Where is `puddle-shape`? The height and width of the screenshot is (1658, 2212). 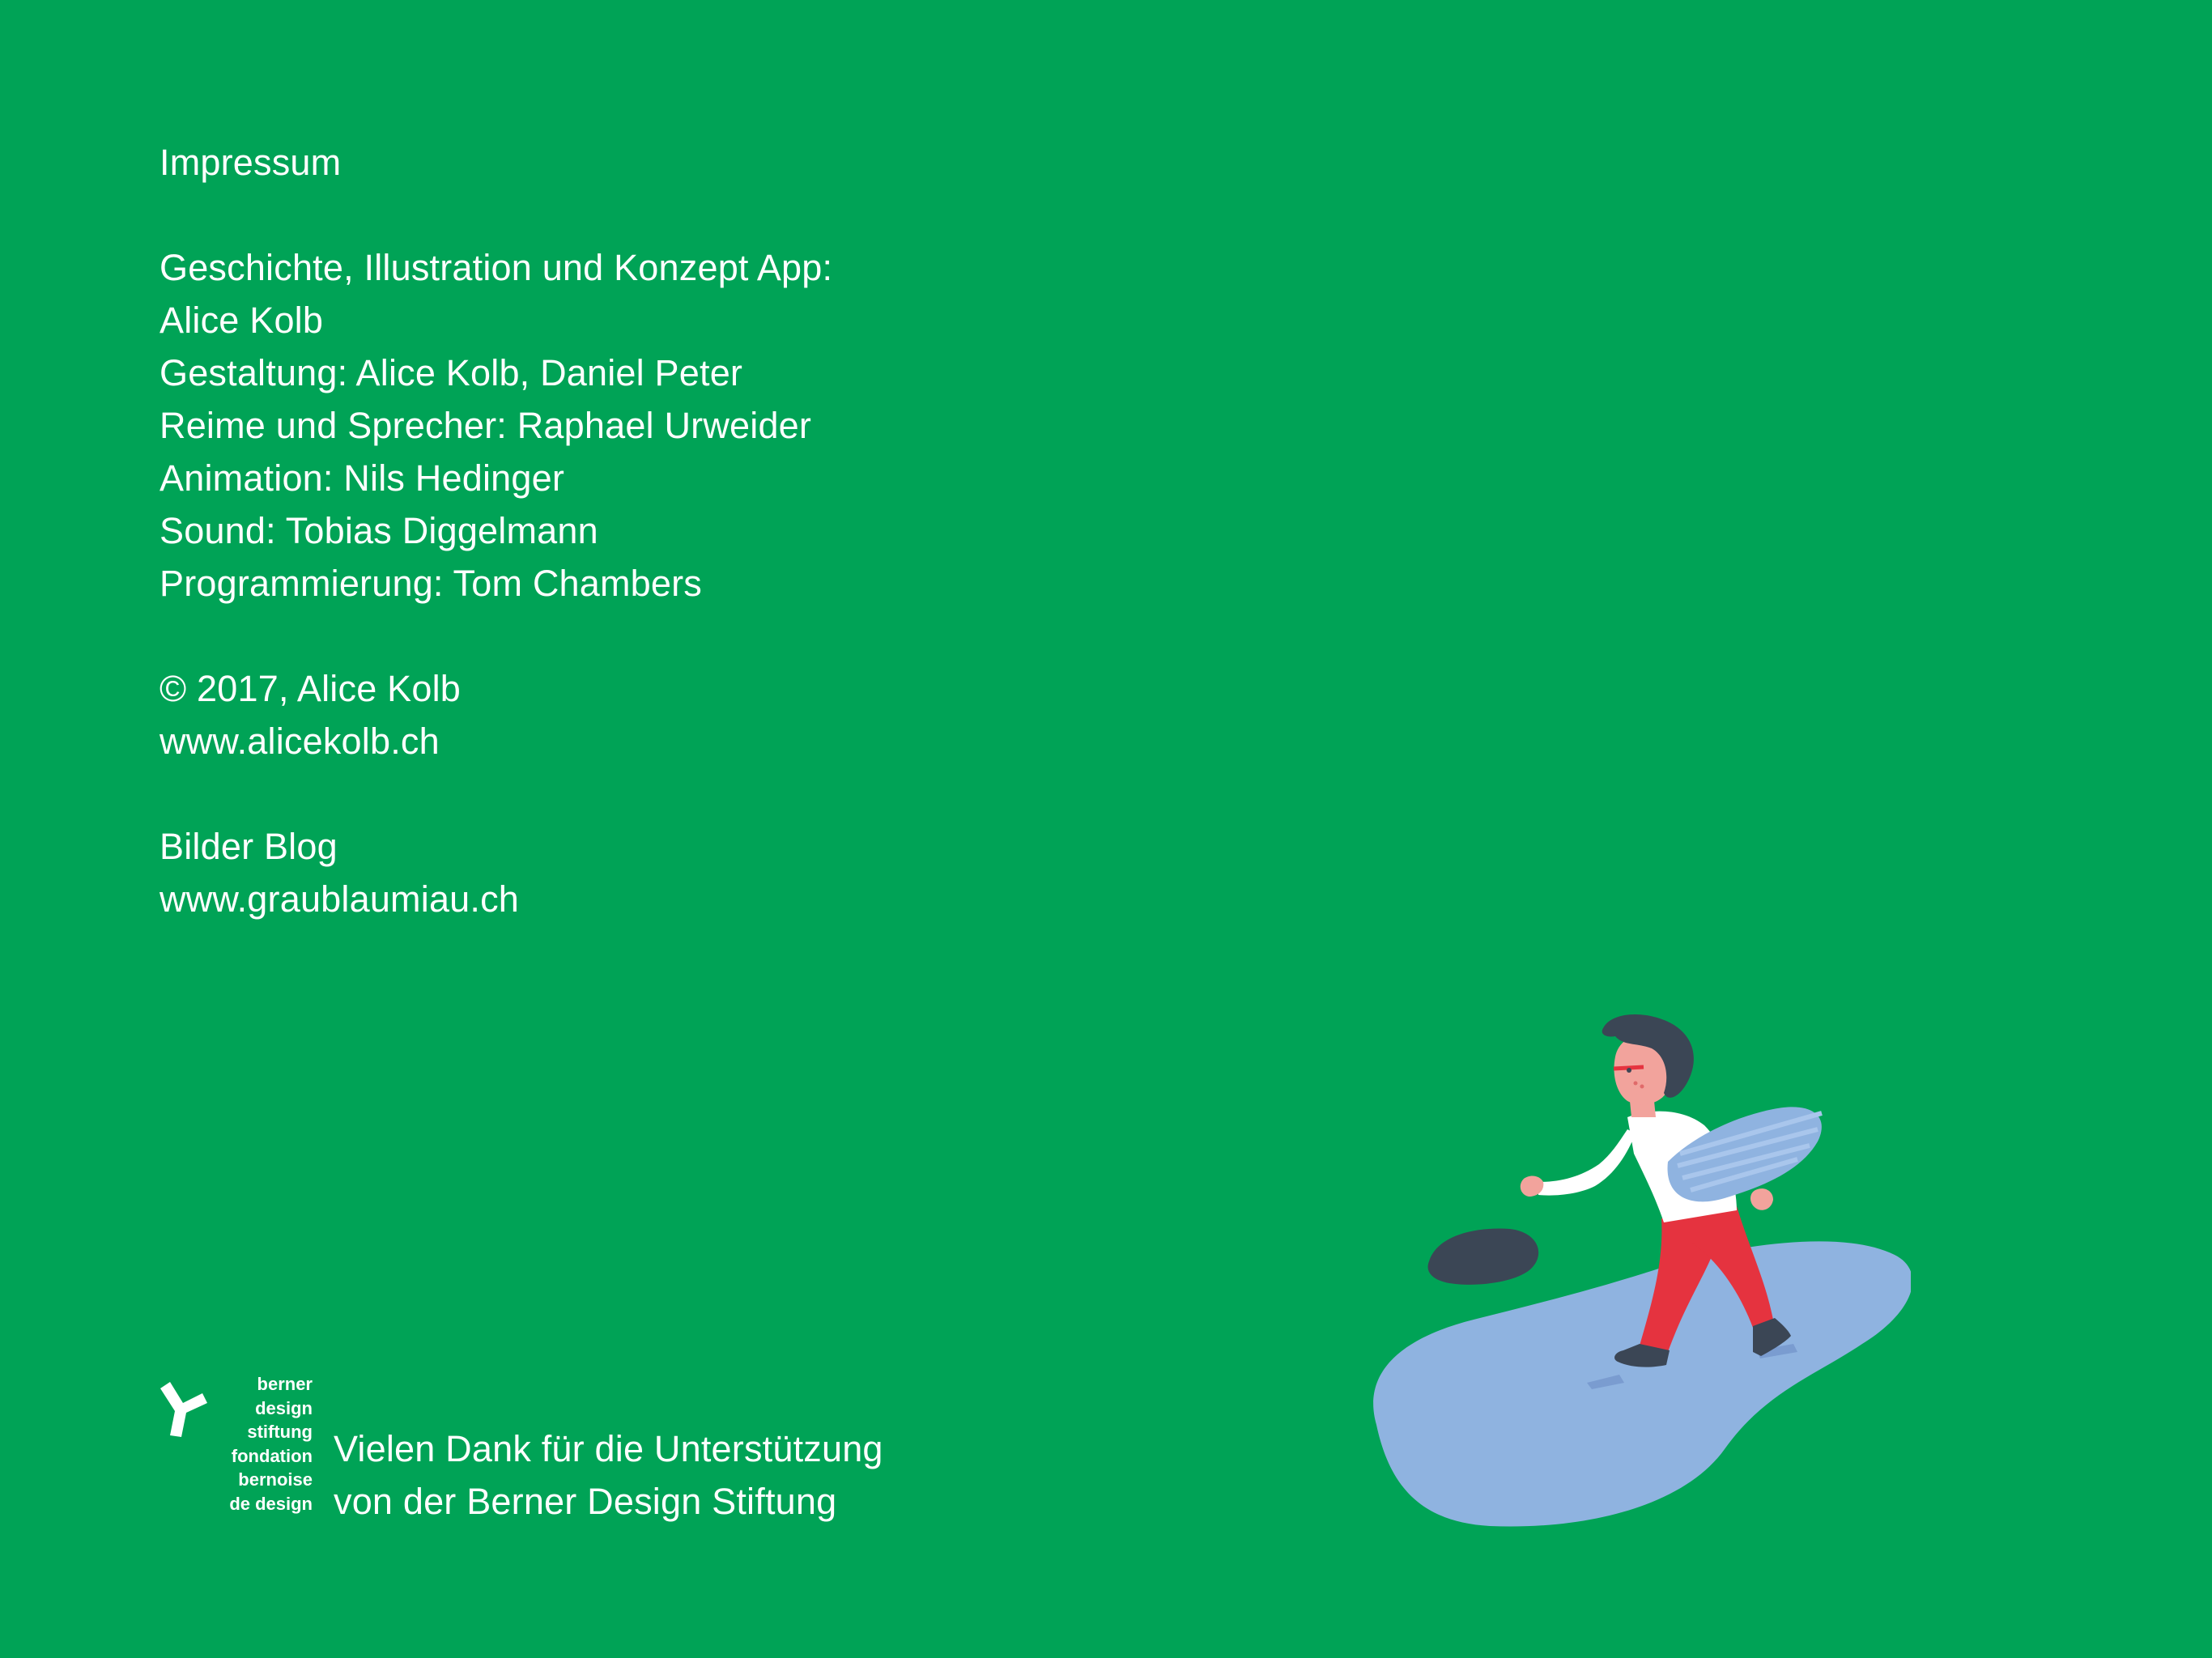 puddle-shape is located at coordinates (1642, 1384).